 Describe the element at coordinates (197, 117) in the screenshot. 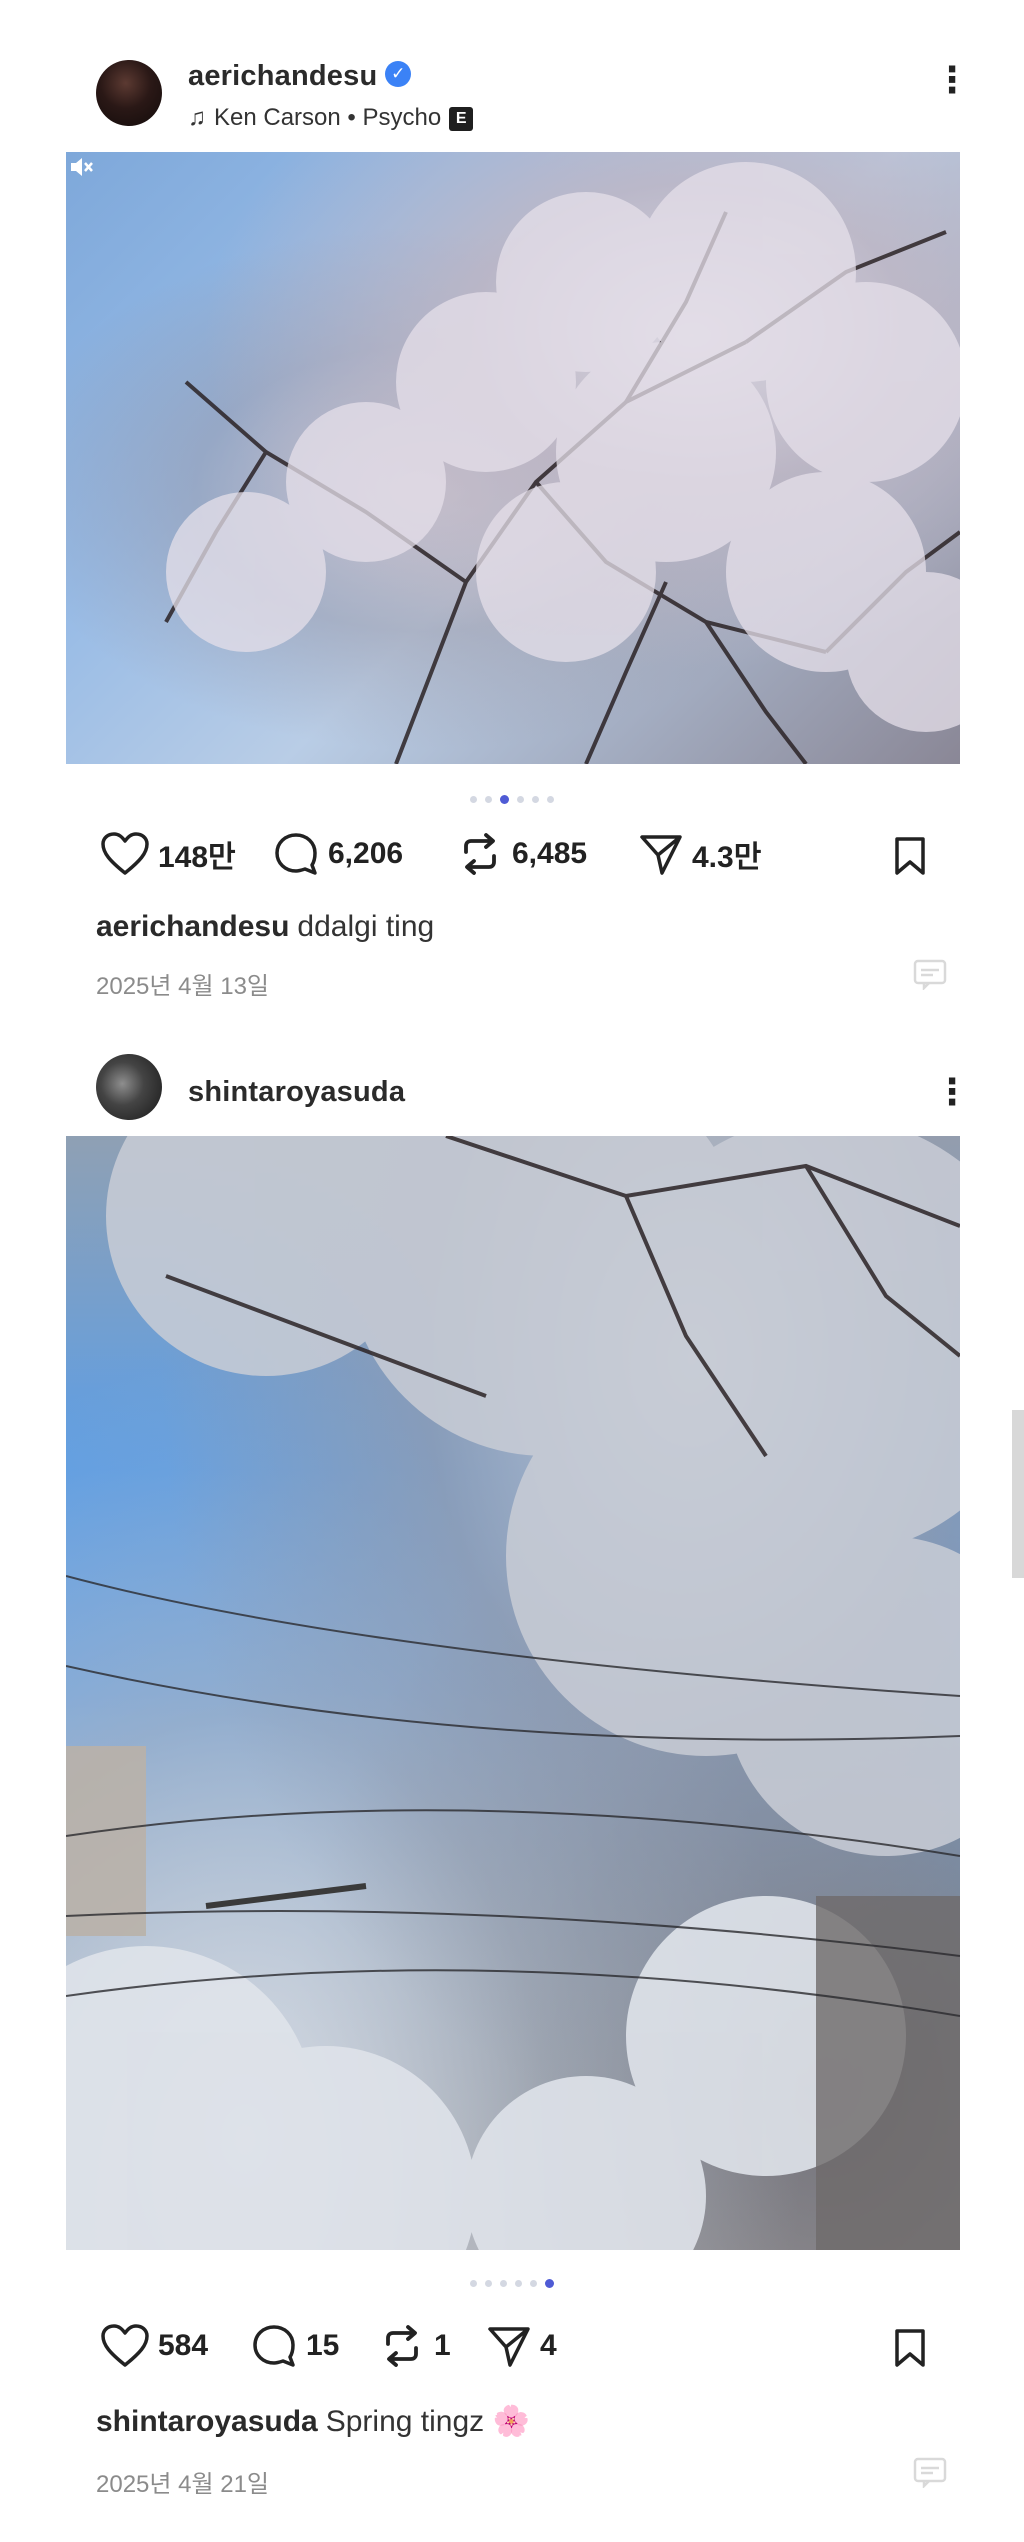

I see `music-note-icon: ♫` at that location.